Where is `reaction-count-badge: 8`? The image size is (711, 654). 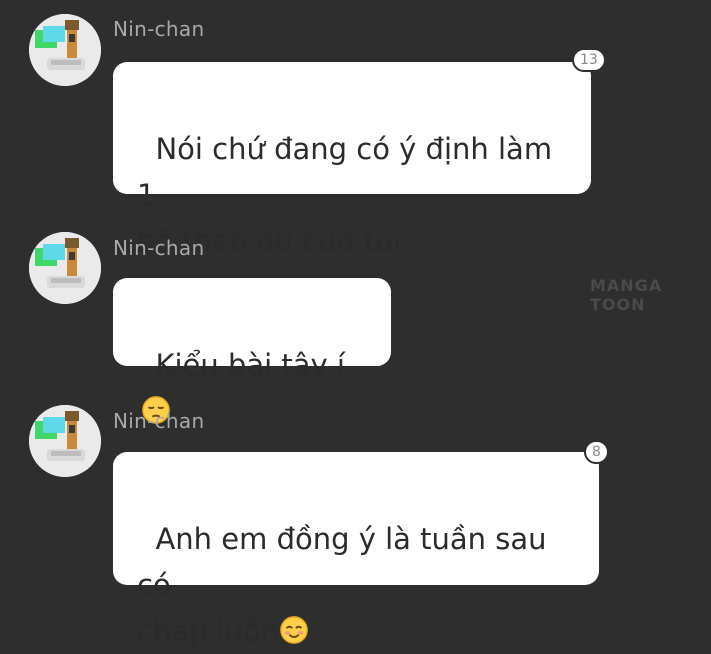 reaction-count-badge: 8 is located at coordinates (596, 452).